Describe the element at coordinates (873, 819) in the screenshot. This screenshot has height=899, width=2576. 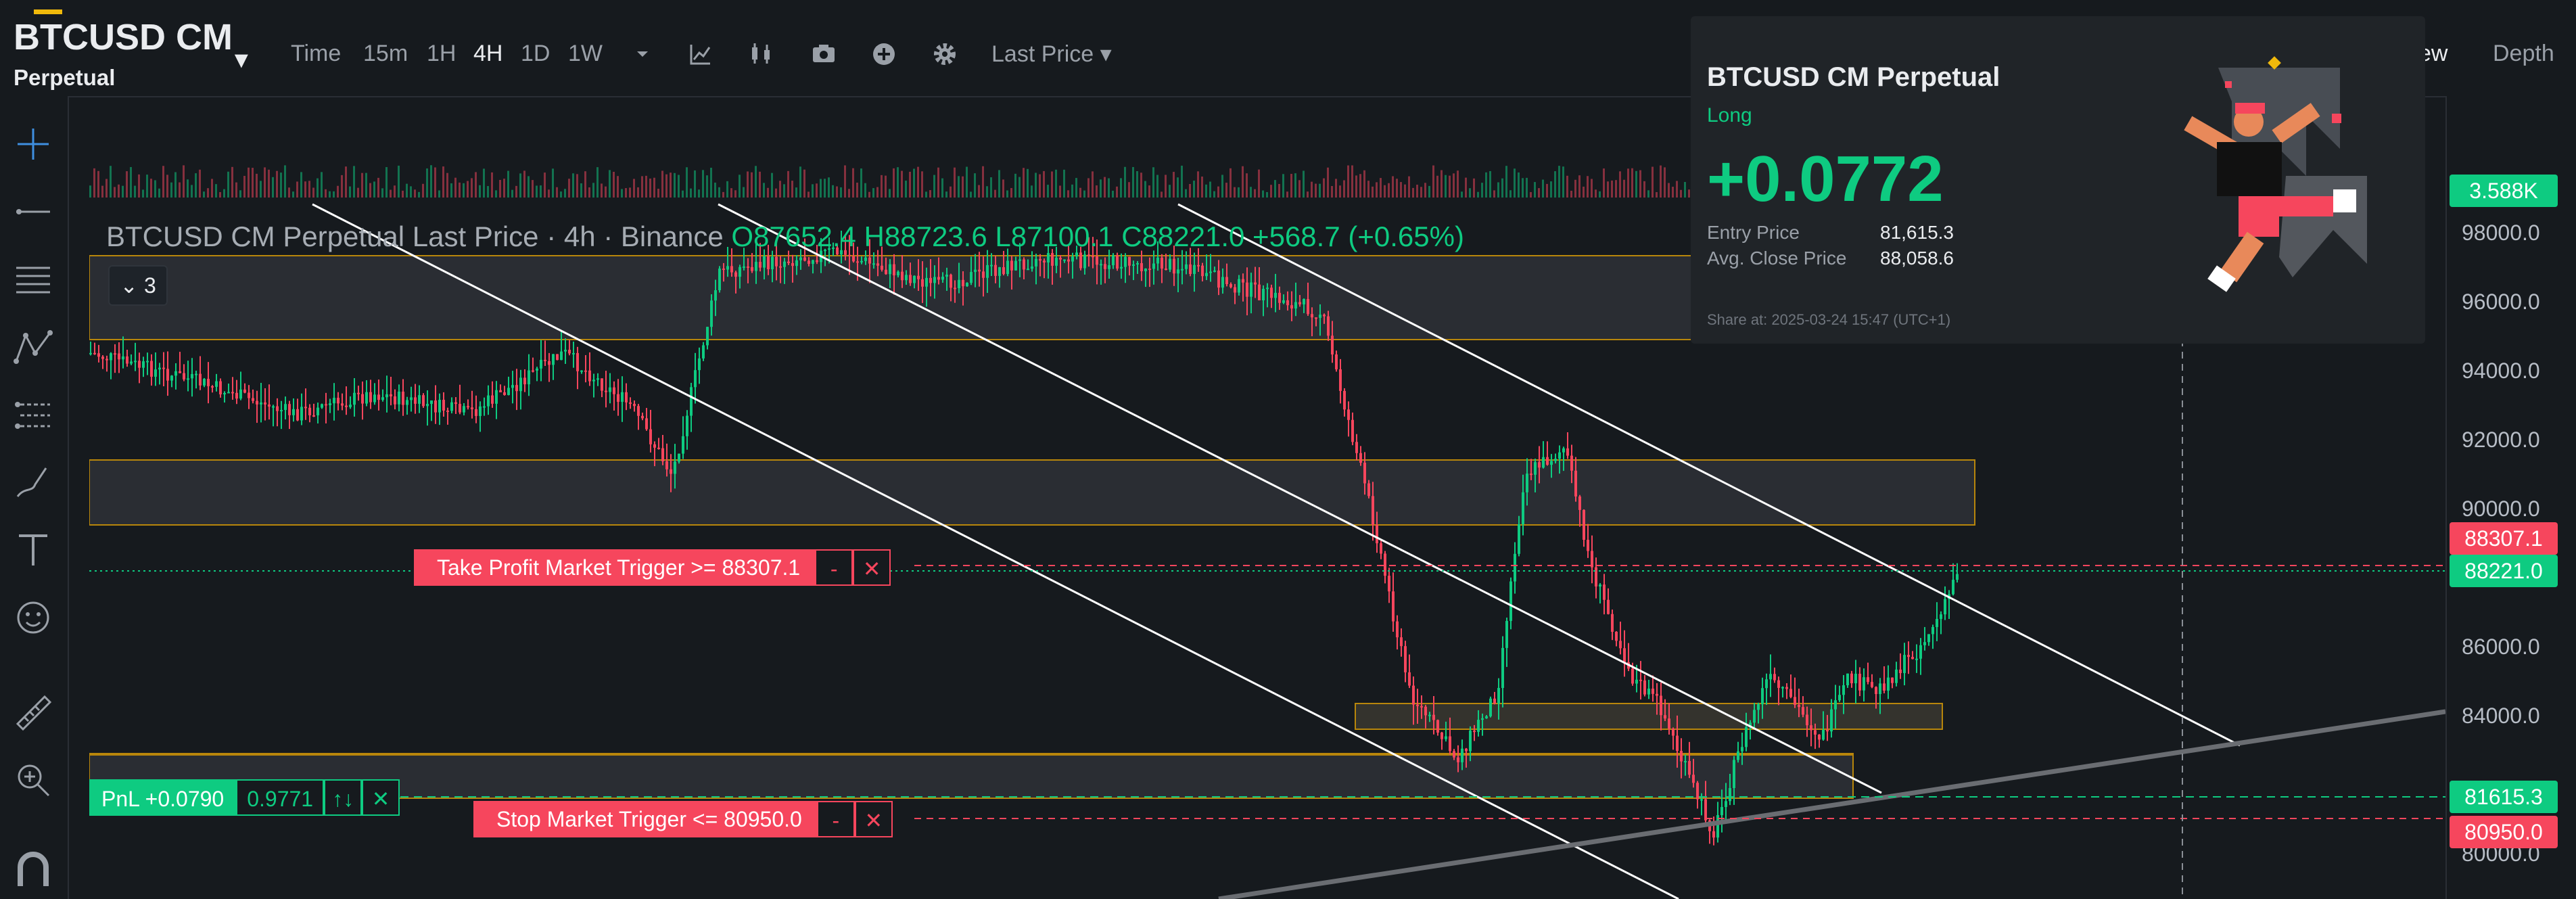
I see `stop-close-button: ✕` at that location.